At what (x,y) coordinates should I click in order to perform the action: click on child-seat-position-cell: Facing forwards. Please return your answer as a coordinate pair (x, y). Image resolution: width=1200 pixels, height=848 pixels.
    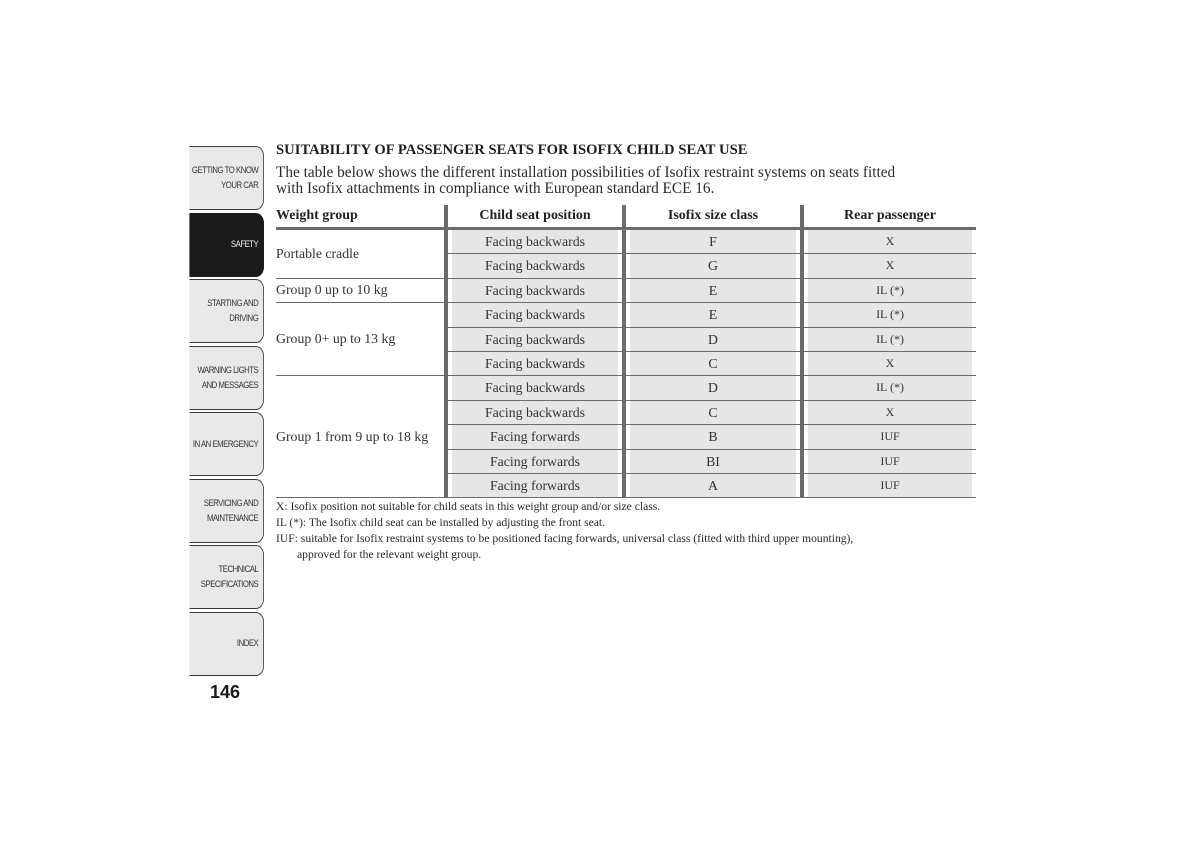
    Looking at the image, I should click on (534, 461).